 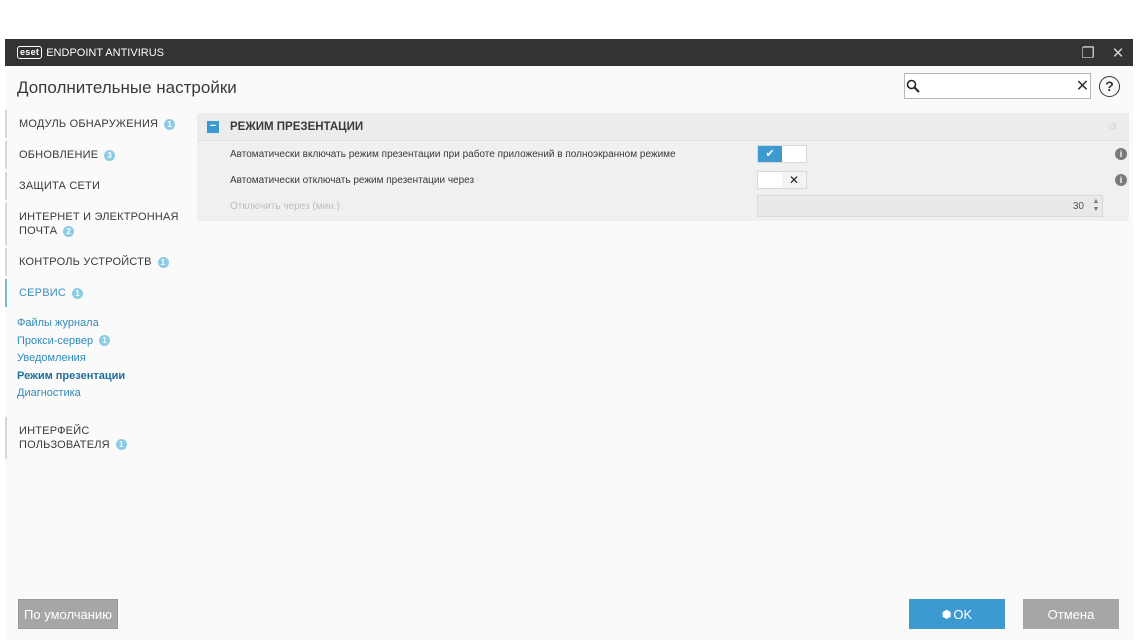 I want to click on search-input, so click(x=997, y=86).